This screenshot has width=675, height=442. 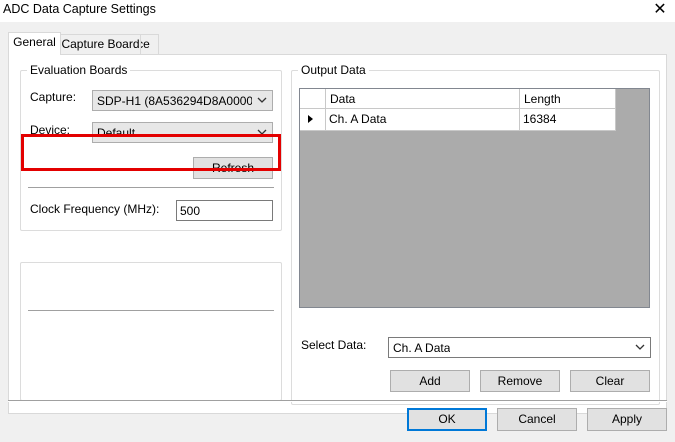 I want to click on title-bar: ADC Data Capture Settings ✕, so click(x=337, y=11).